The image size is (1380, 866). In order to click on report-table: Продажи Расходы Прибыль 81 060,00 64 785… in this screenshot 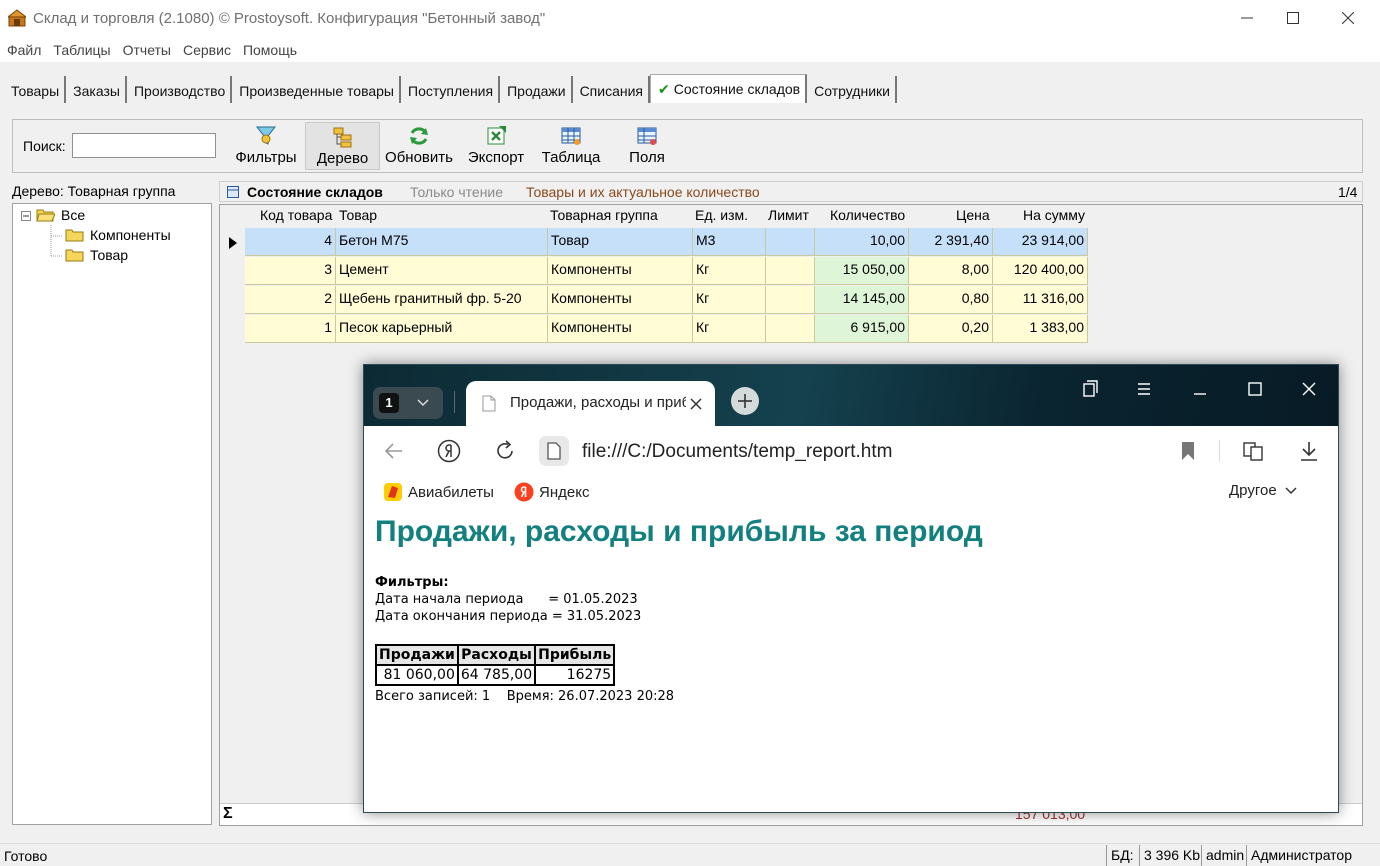, I will do `click(495, 665)`.